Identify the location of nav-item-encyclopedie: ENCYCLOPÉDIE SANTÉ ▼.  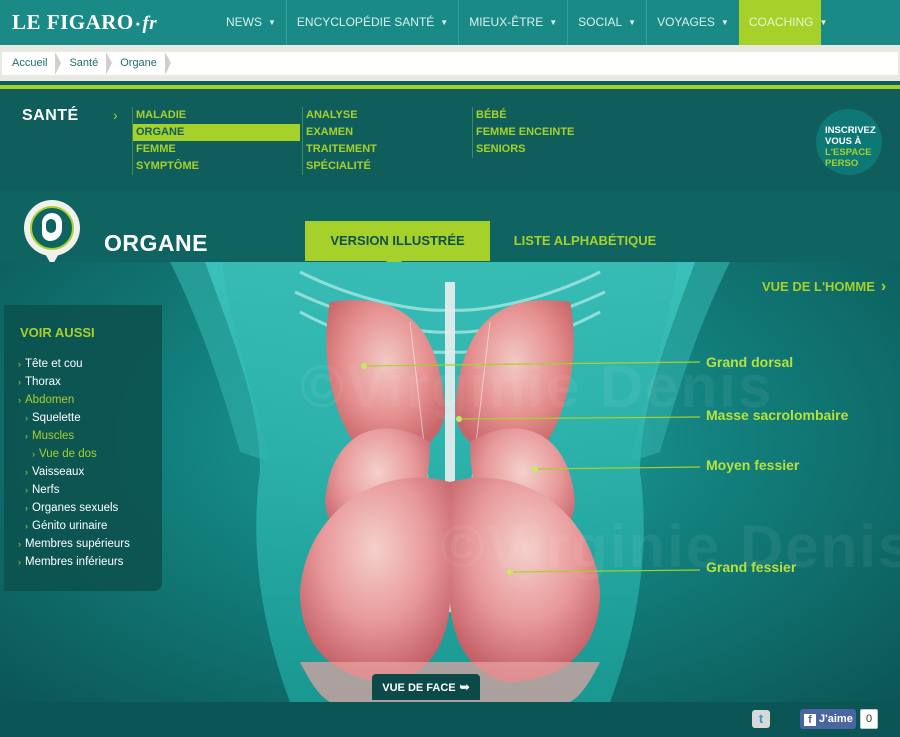
(371, 22).